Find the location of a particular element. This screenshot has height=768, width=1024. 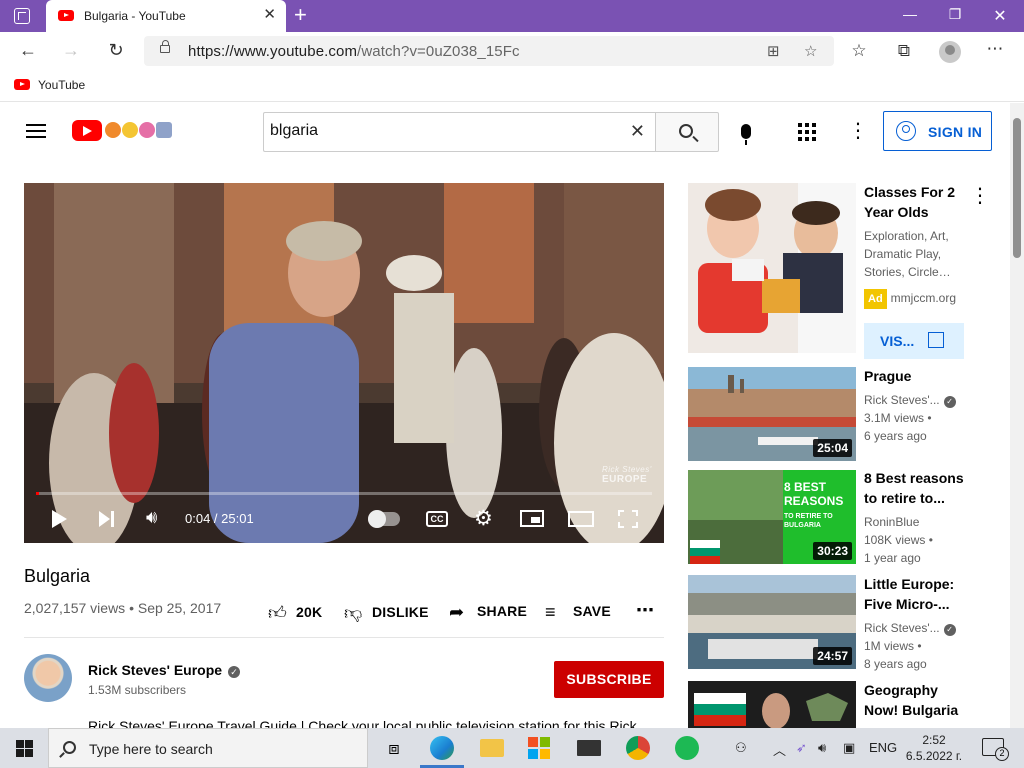

collections-icon: ⧉ is located at coordinates (904, 51).